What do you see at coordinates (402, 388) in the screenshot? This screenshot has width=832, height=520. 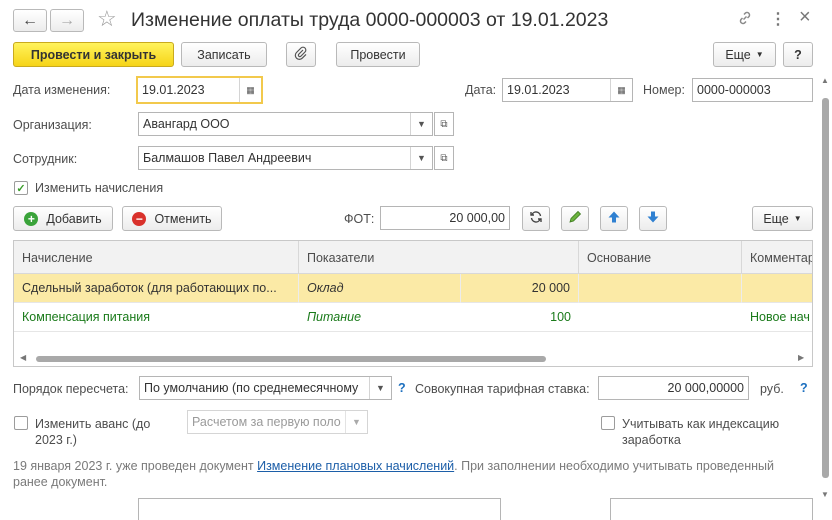 I see `recalc-help-icon: ?` at bounding box center [402, 388].